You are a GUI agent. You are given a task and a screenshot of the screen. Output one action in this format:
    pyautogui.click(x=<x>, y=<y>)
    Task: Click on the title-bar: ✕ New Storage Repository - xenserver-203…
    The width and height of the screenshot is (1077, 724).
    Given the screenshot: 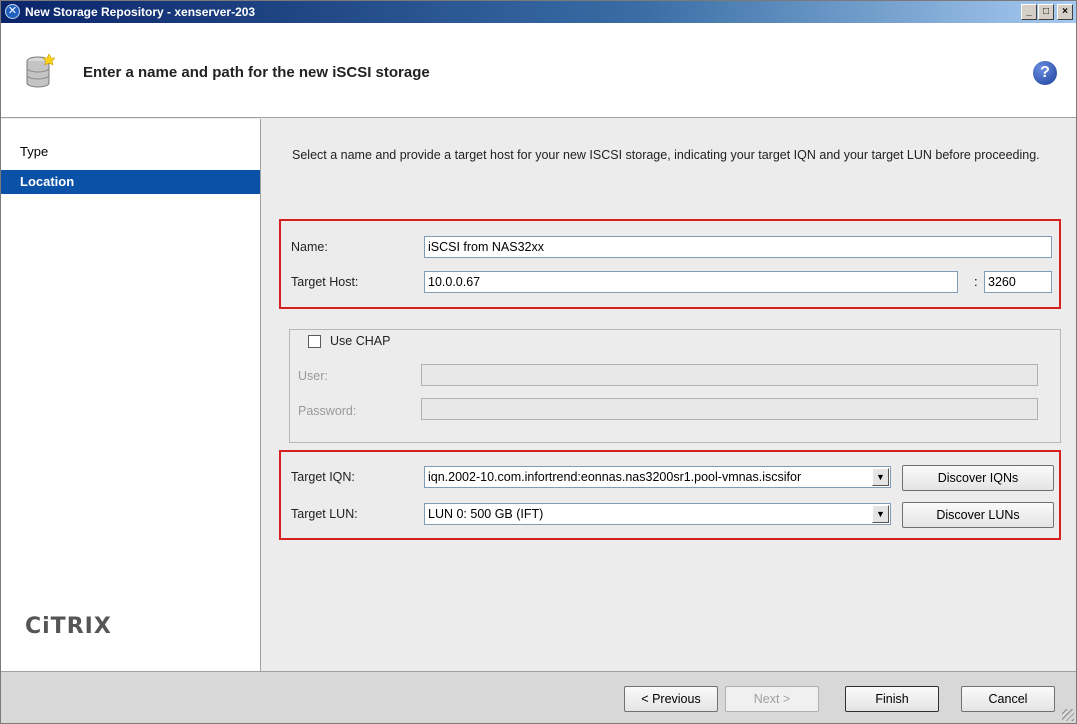 What is the action you would take?
    pyautogui.click(x=538, y=12)
    